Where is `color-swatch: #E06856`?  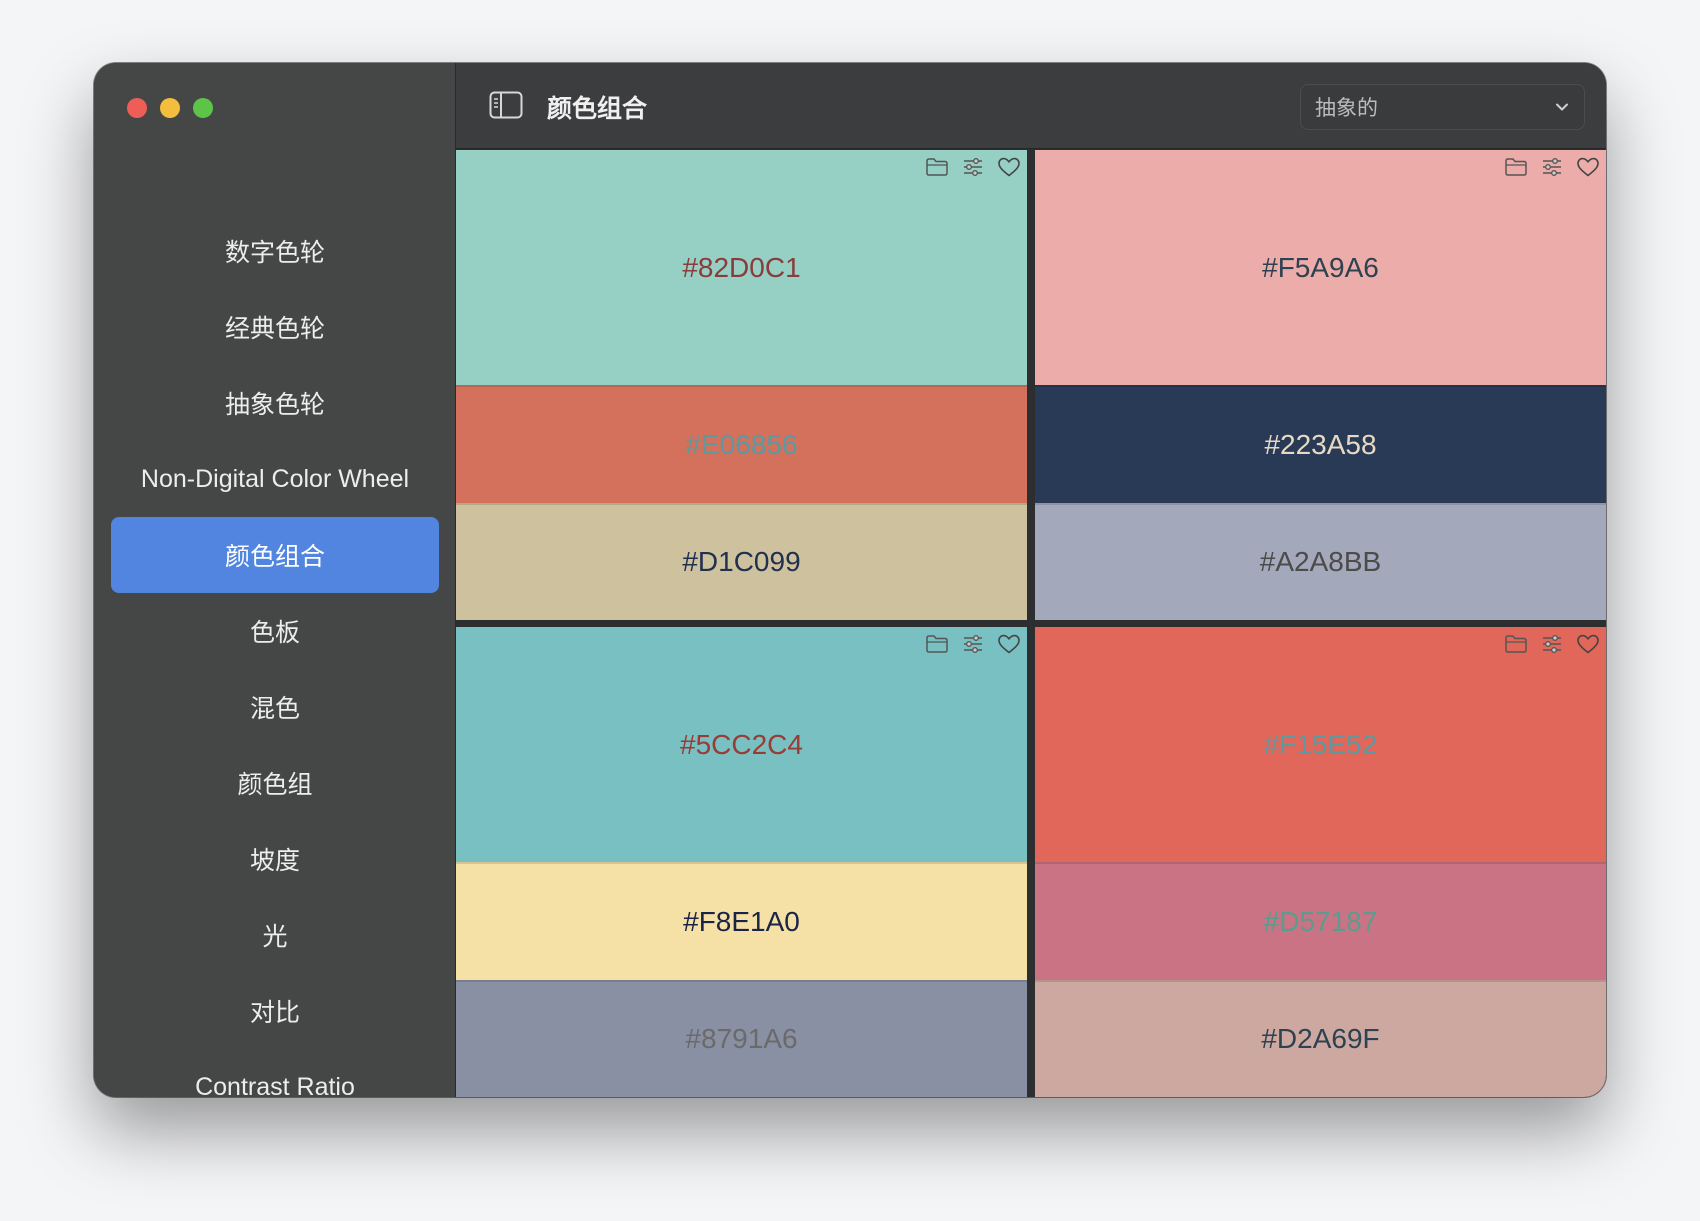
color-swatch: #E06856 is located at coordinates (741, 444).